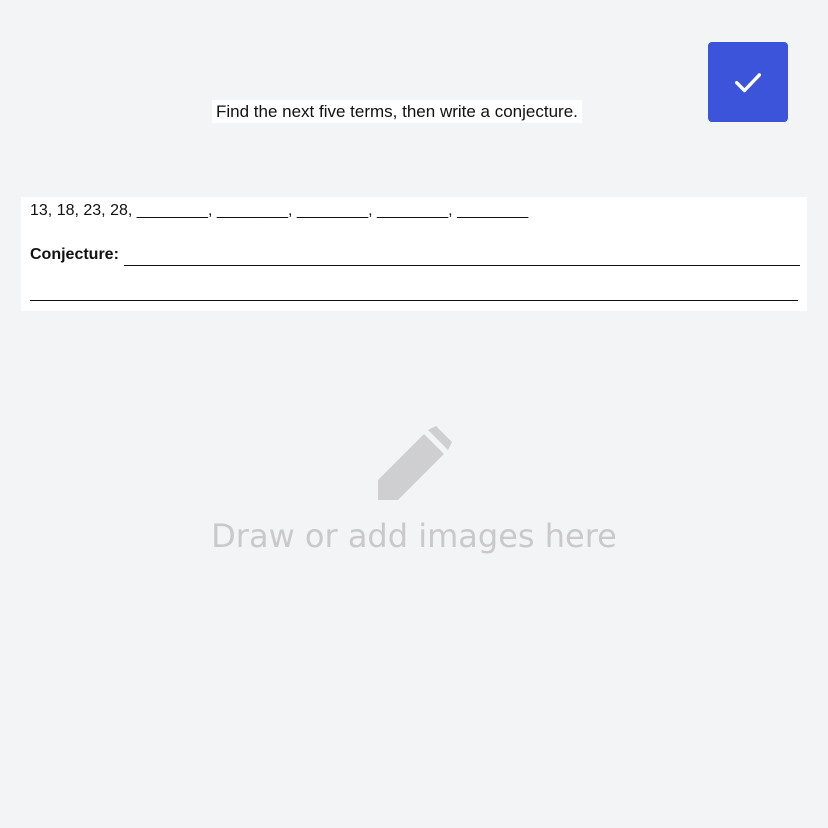 Image resolution: width=828 pixels, height=828 pixels. I want to click on conjecture-label: Conjecture:, so click(74, 254).